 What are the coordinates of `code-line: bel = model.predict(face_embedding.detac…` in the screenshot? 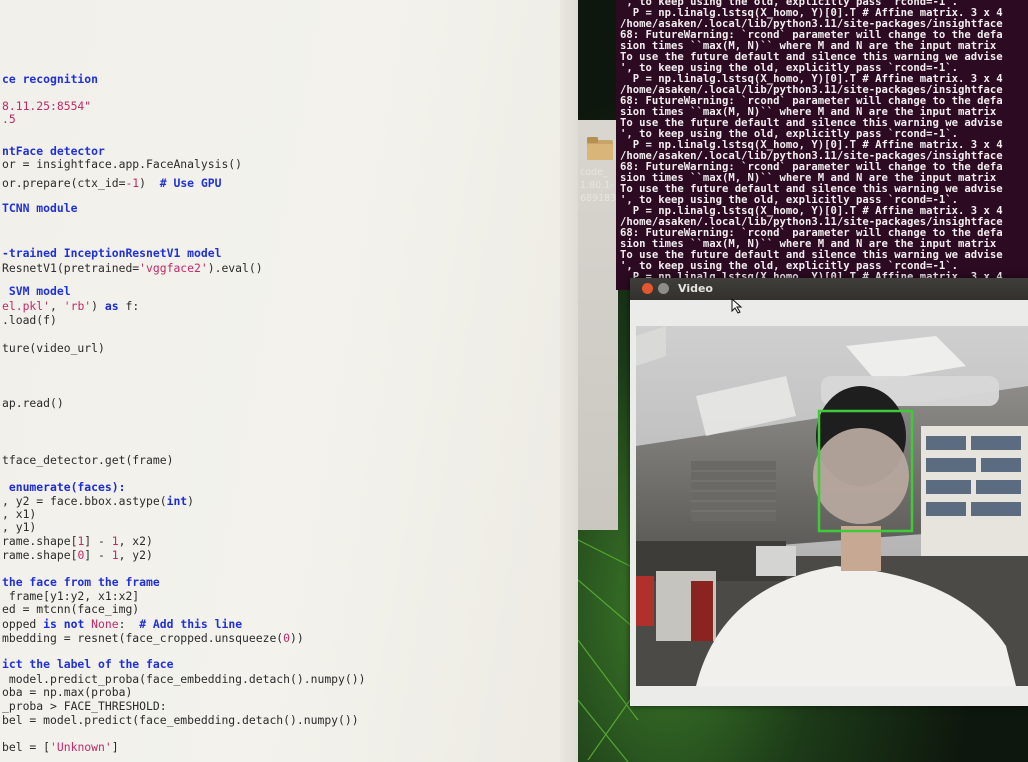 It's located at (180, 720).